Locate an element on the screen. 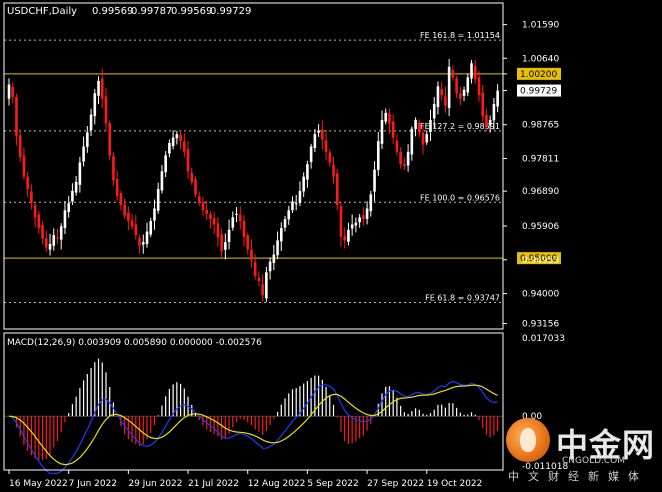 The width and height of the screenshot is (662, 492). time-tick-label: 27 Sep 2022 is located at coordinates (395, 484).